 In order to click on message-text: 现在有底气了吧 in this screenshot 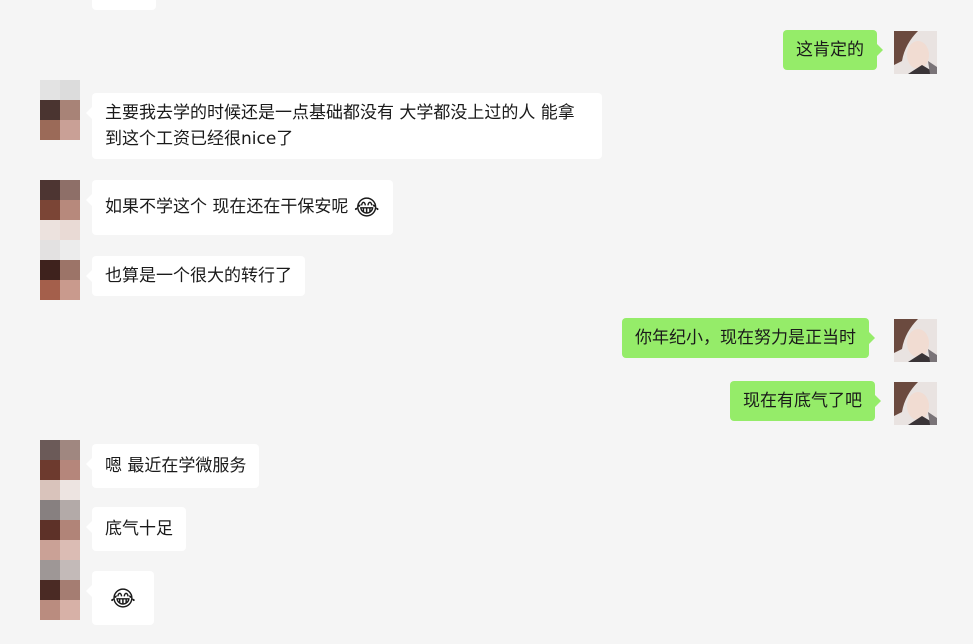, I will do `click(802, 401)`.